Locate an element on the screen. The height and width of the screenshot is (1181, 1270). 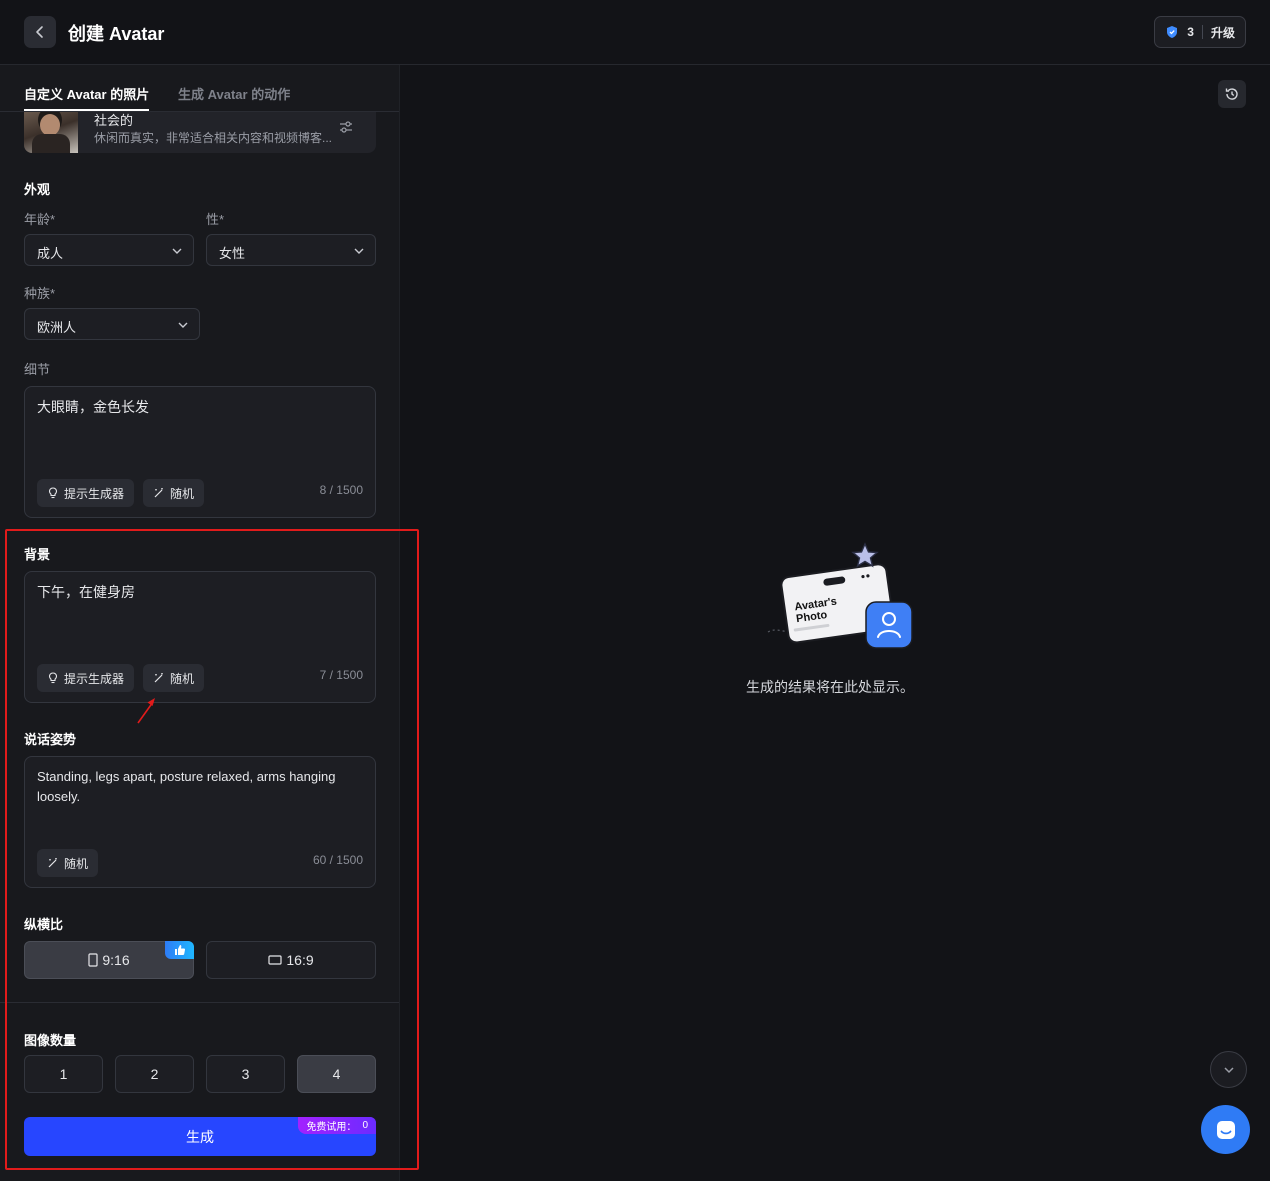
age-value: 成人 is located at coordinates (50, 253).